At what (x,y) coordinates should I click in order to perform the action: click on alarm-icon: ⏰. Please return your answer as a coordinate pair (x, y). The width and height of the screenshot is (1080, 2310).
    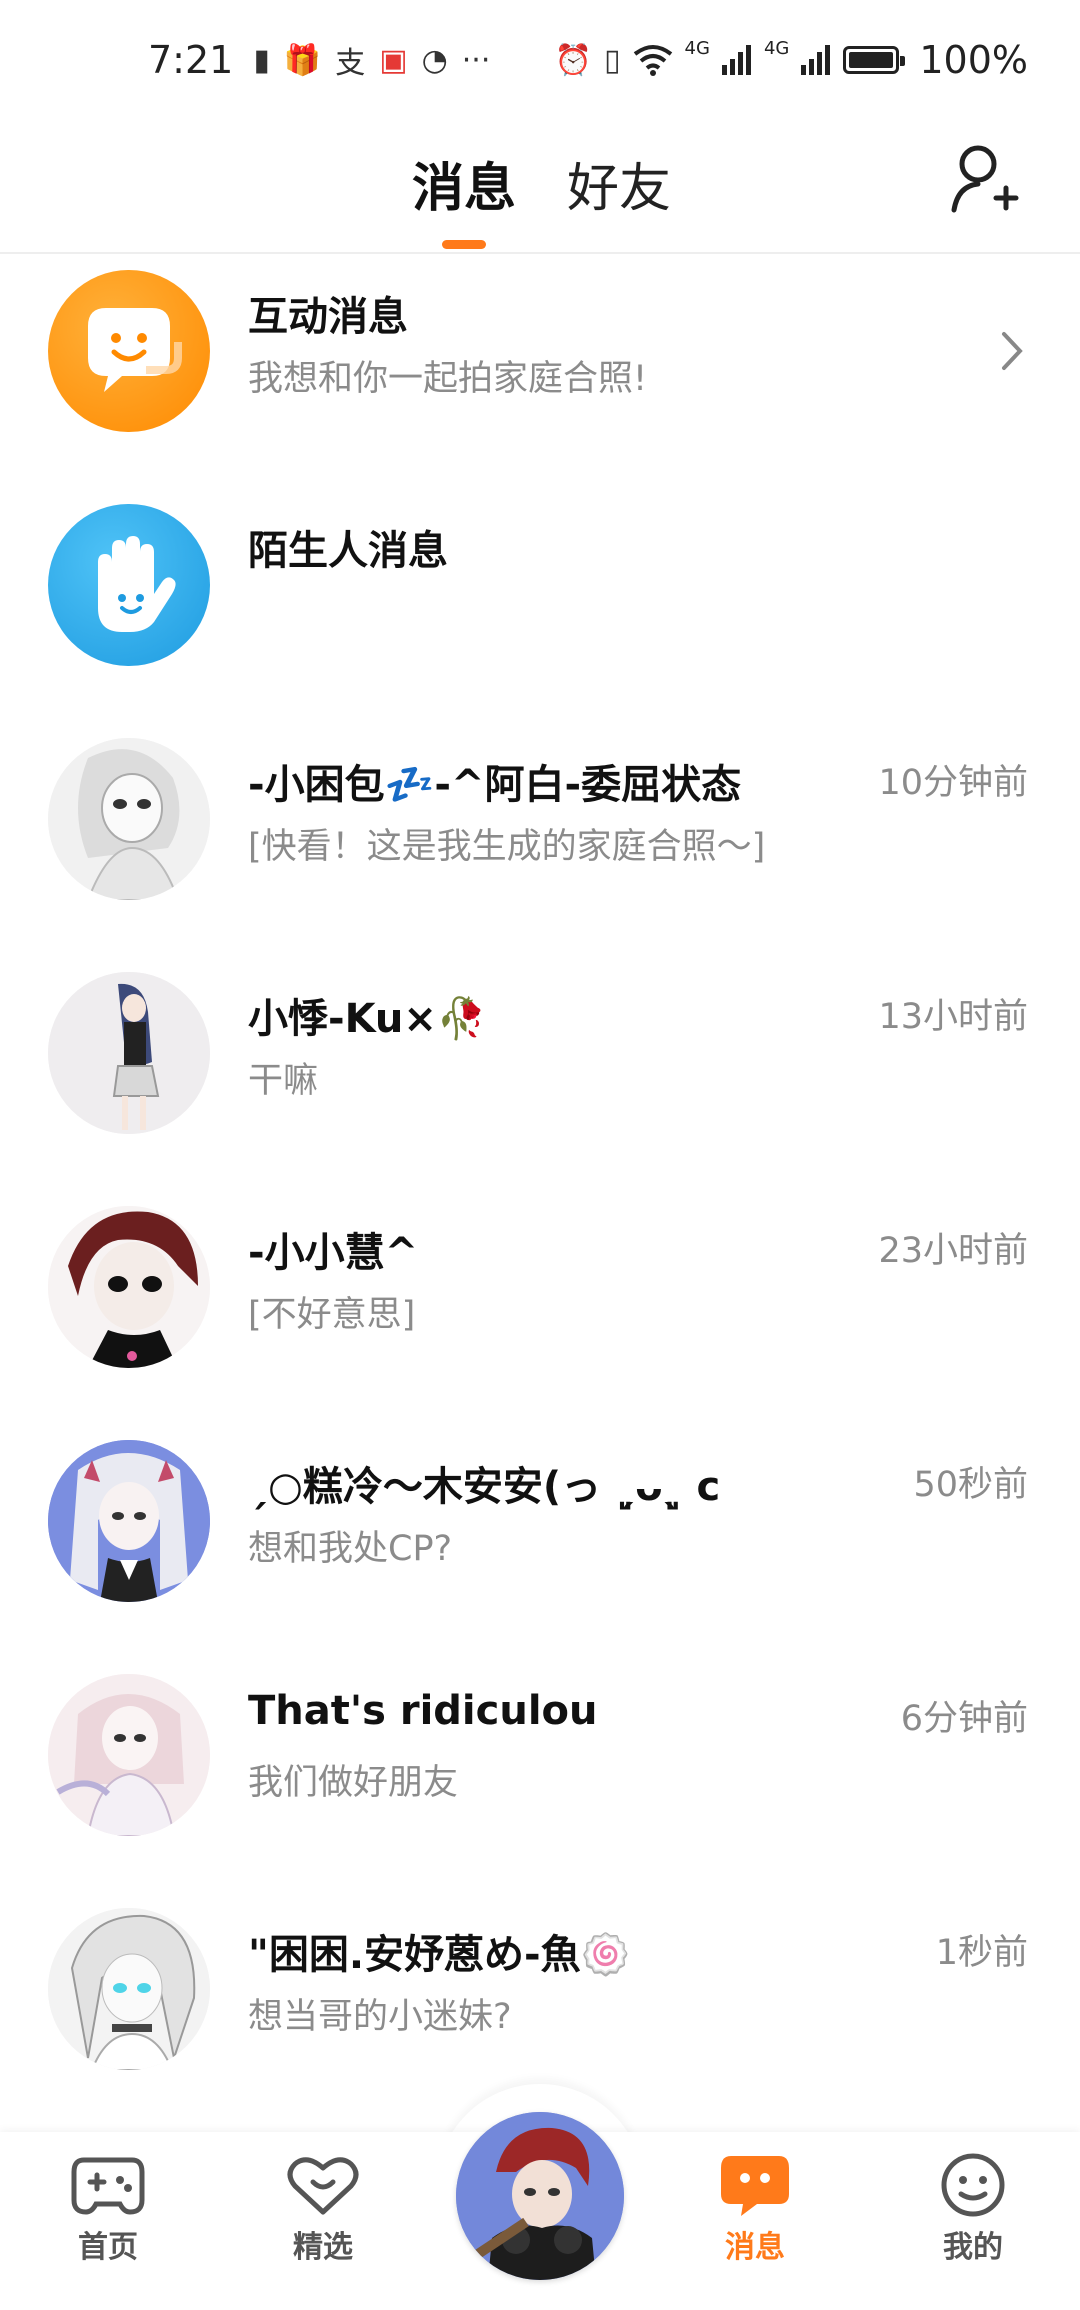
    Looking at the image, I should click on (573, 60).